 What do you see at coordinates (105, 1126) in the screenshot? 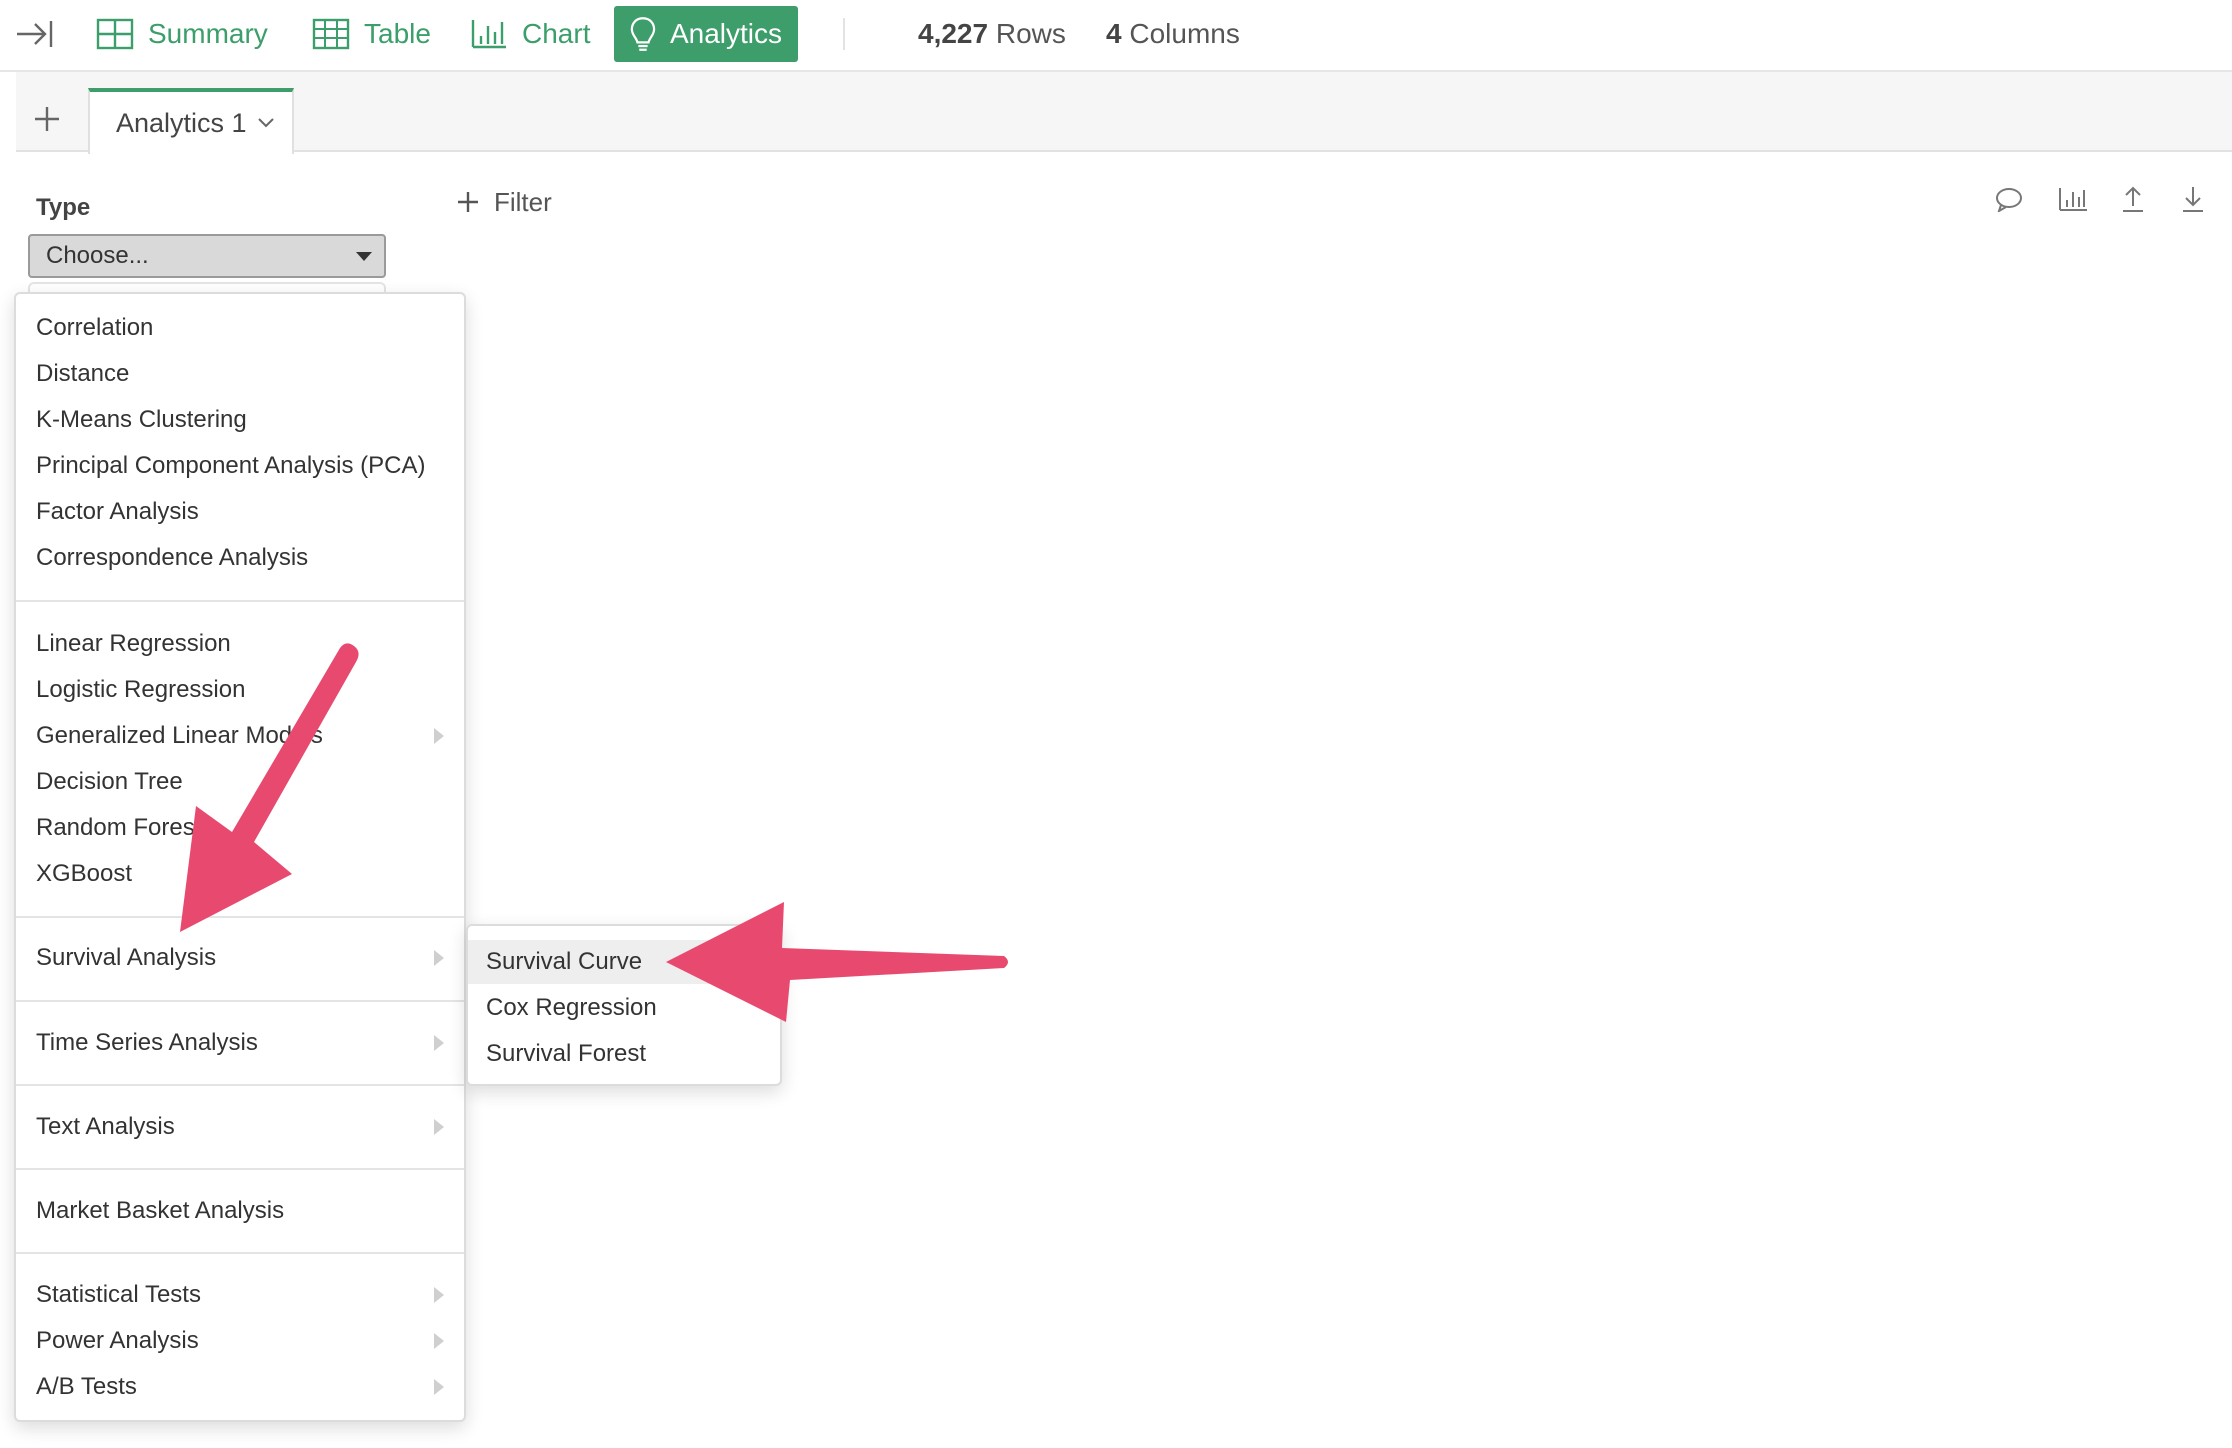
I see `menu-item-label: Text Analysis` at bounding box center [105, 1126].